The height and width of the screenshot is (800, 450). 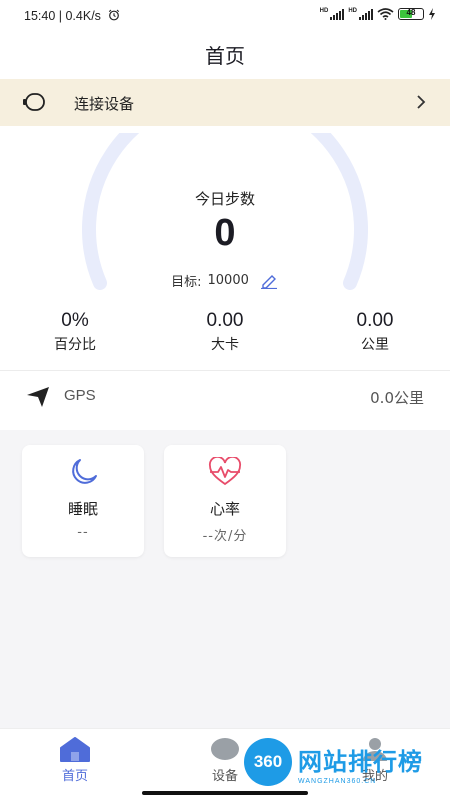 I want to click on divider, so click(x=225, y=370).